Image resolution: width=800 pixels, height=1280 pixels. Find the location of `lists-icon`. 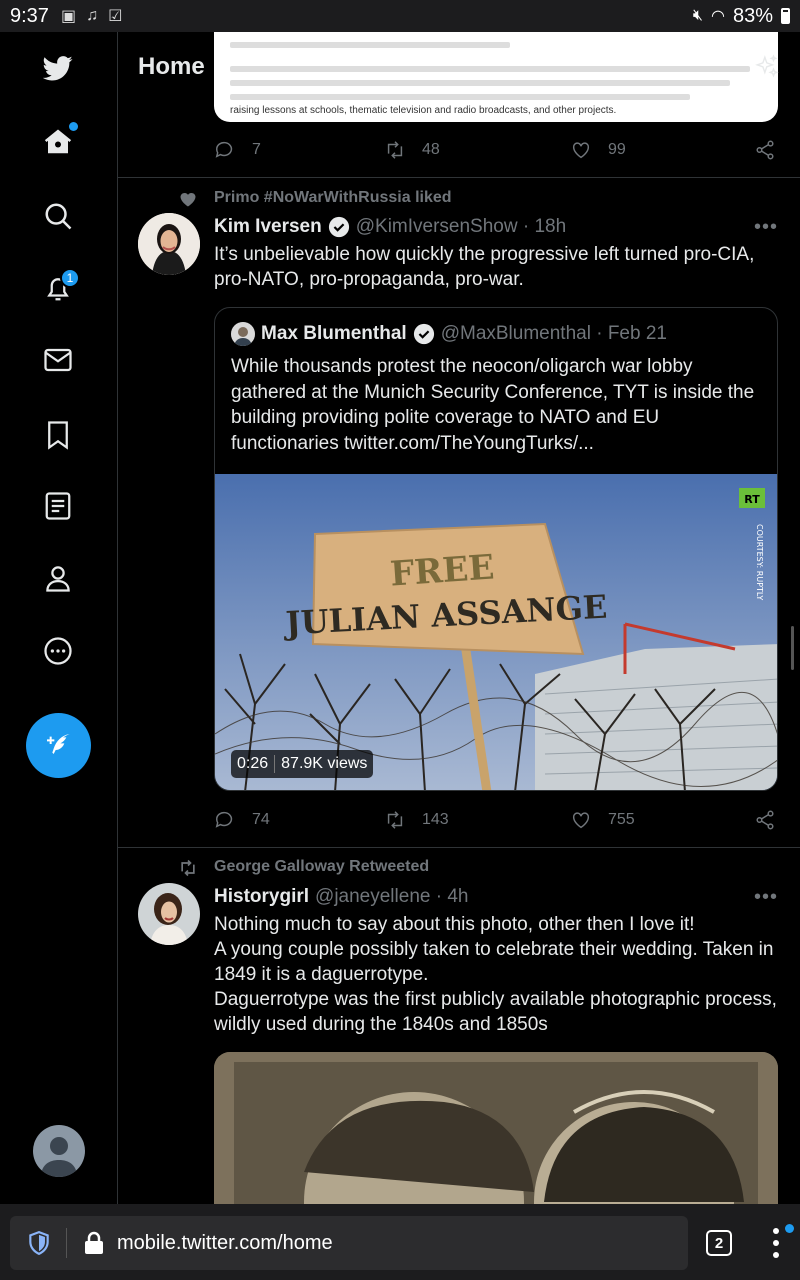

lists-icon is located at coordinates (58, 506).